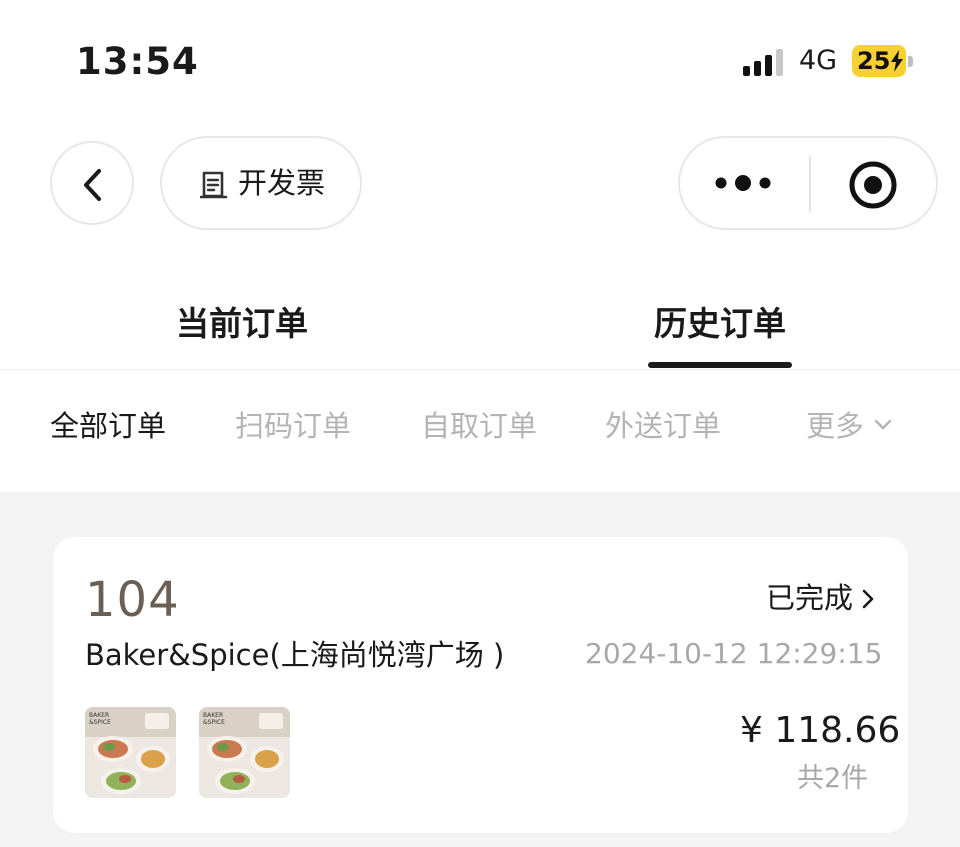 The width and height of the screenshot is (960, 847). I want to click on capsule-divider, so click(810, 184).